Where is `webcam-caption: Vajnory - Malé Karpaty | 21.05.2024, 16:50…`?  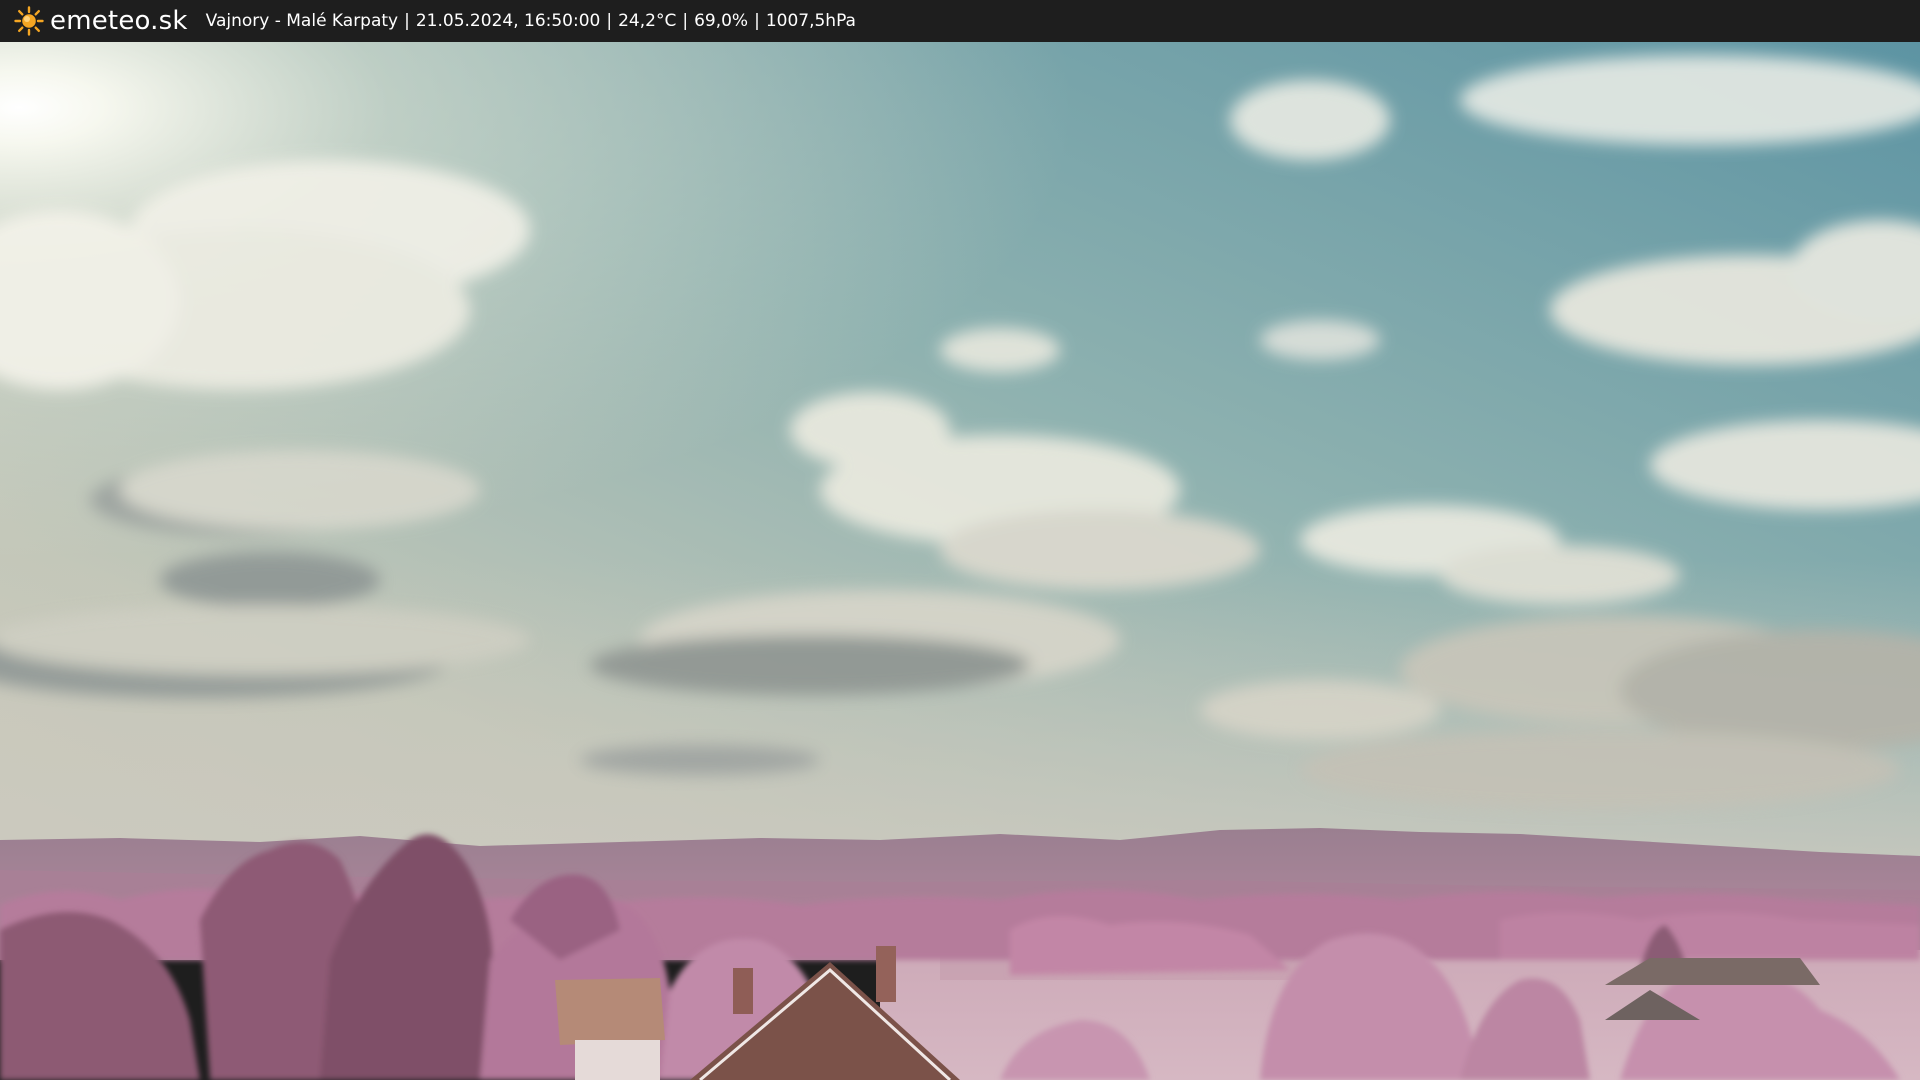 webcam-caption: Vajnory - Malé Karpaty | 21.05.2024, 16:50… is located at coordinates (531, 21).